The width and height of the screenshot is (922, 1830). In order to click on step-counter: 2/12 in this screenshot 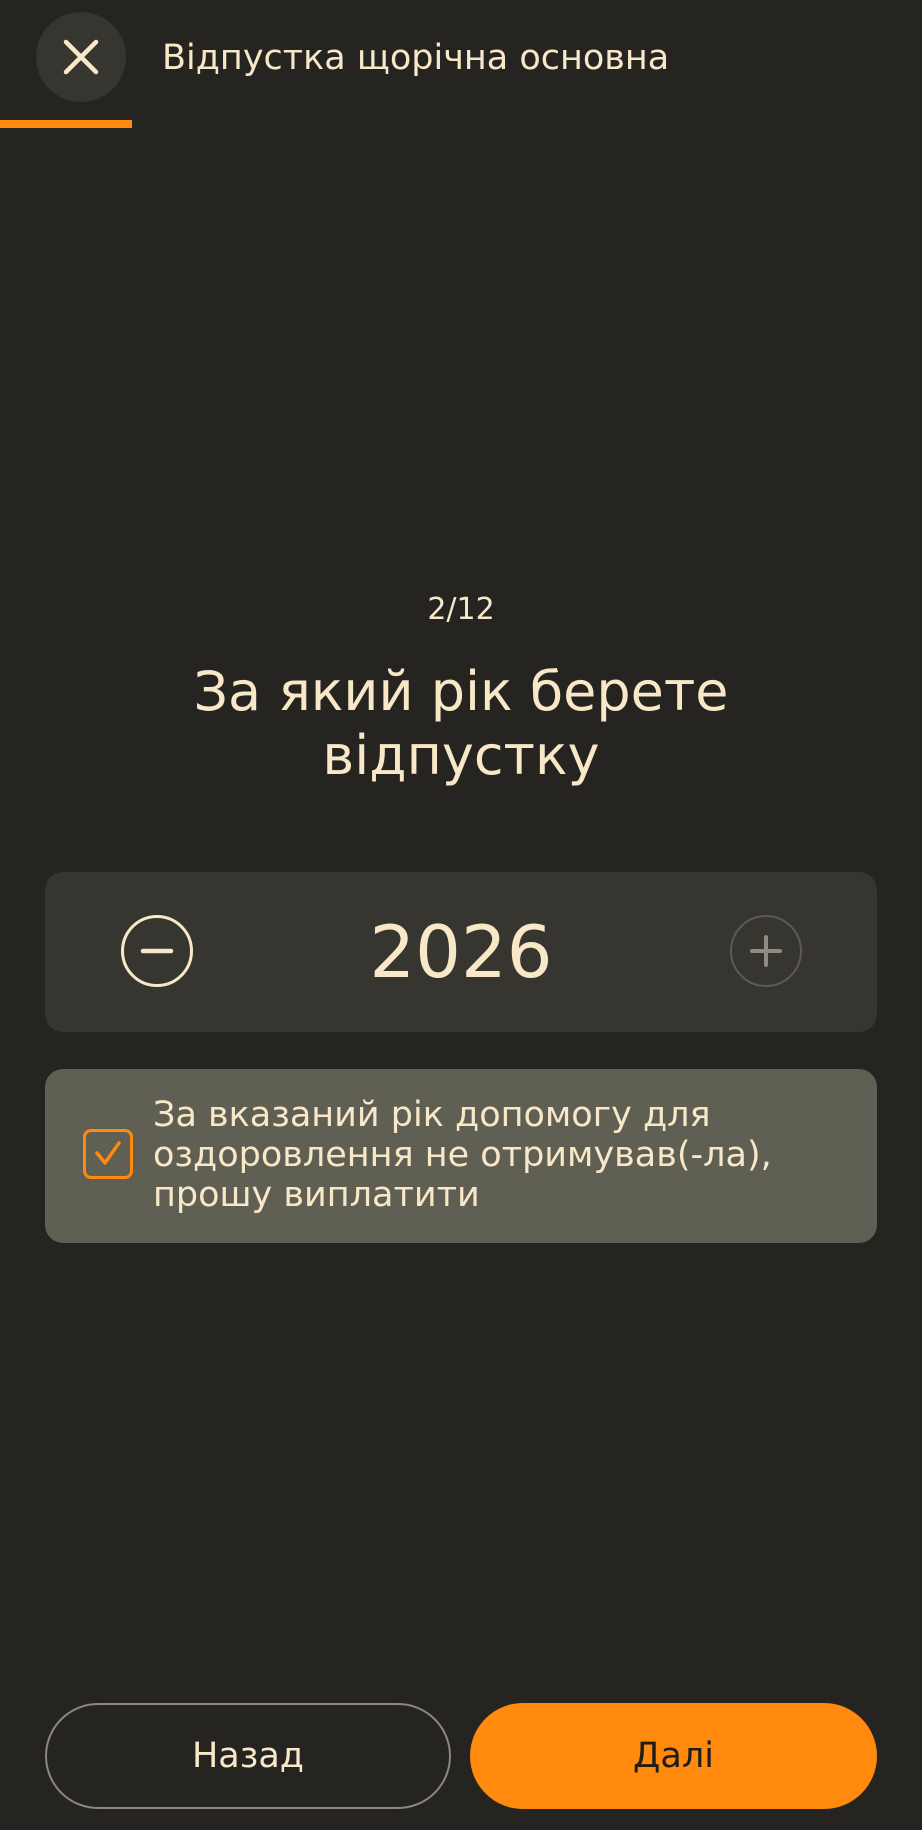, I will do `click(461, 609)`.